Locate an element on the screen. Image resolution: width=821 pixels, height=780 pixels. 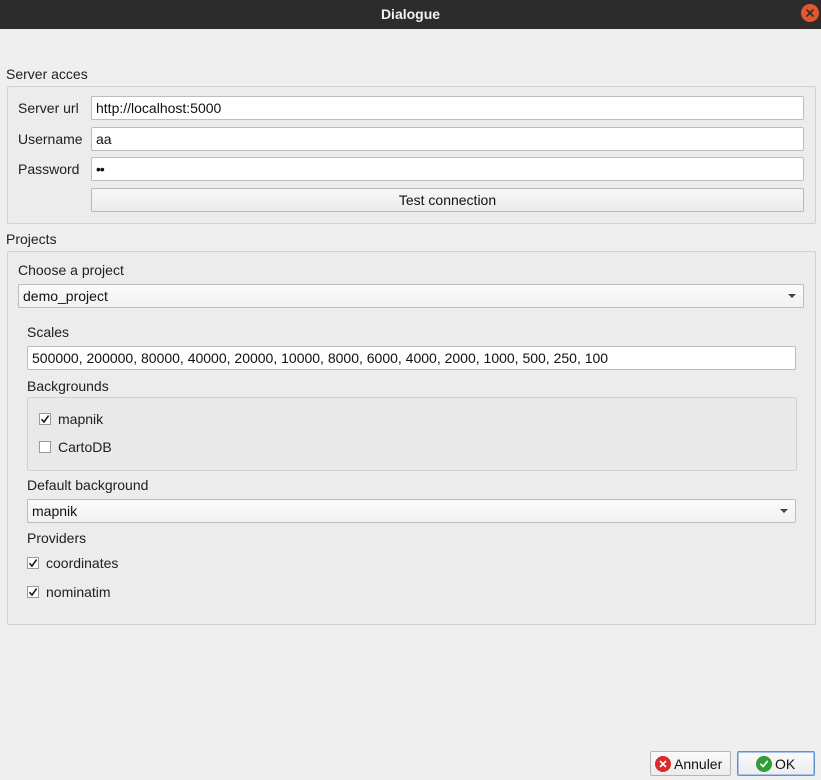
nominatim-checkbox is located at coordinates (33, 592).